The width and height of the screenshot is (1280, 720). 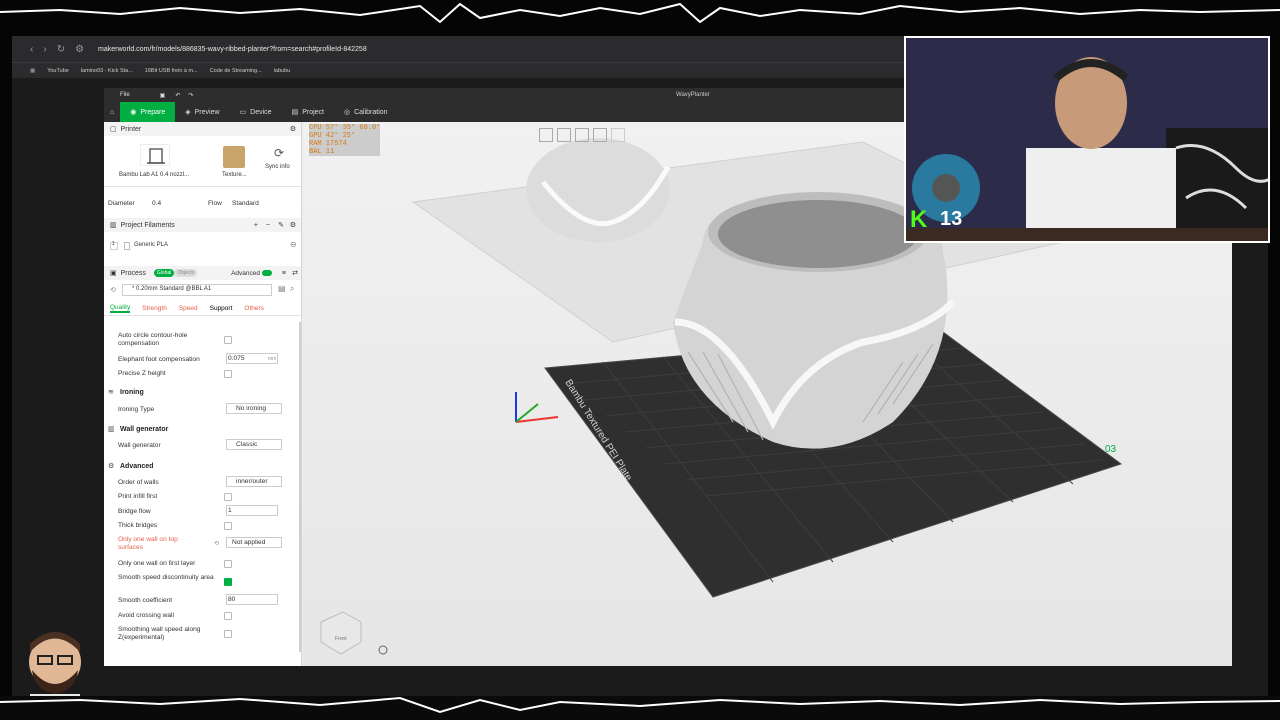 I want to click on diameter-value: 0.4, so click(x=156, y=203).